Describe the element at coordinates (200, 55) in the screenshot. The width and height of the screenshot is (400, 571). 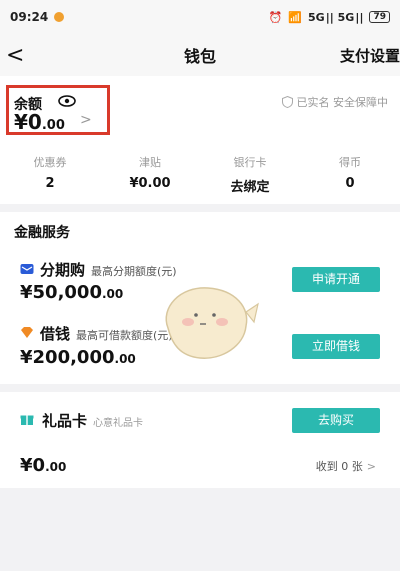
I see `nav-bar: < 钱包 支付设置` at that location.